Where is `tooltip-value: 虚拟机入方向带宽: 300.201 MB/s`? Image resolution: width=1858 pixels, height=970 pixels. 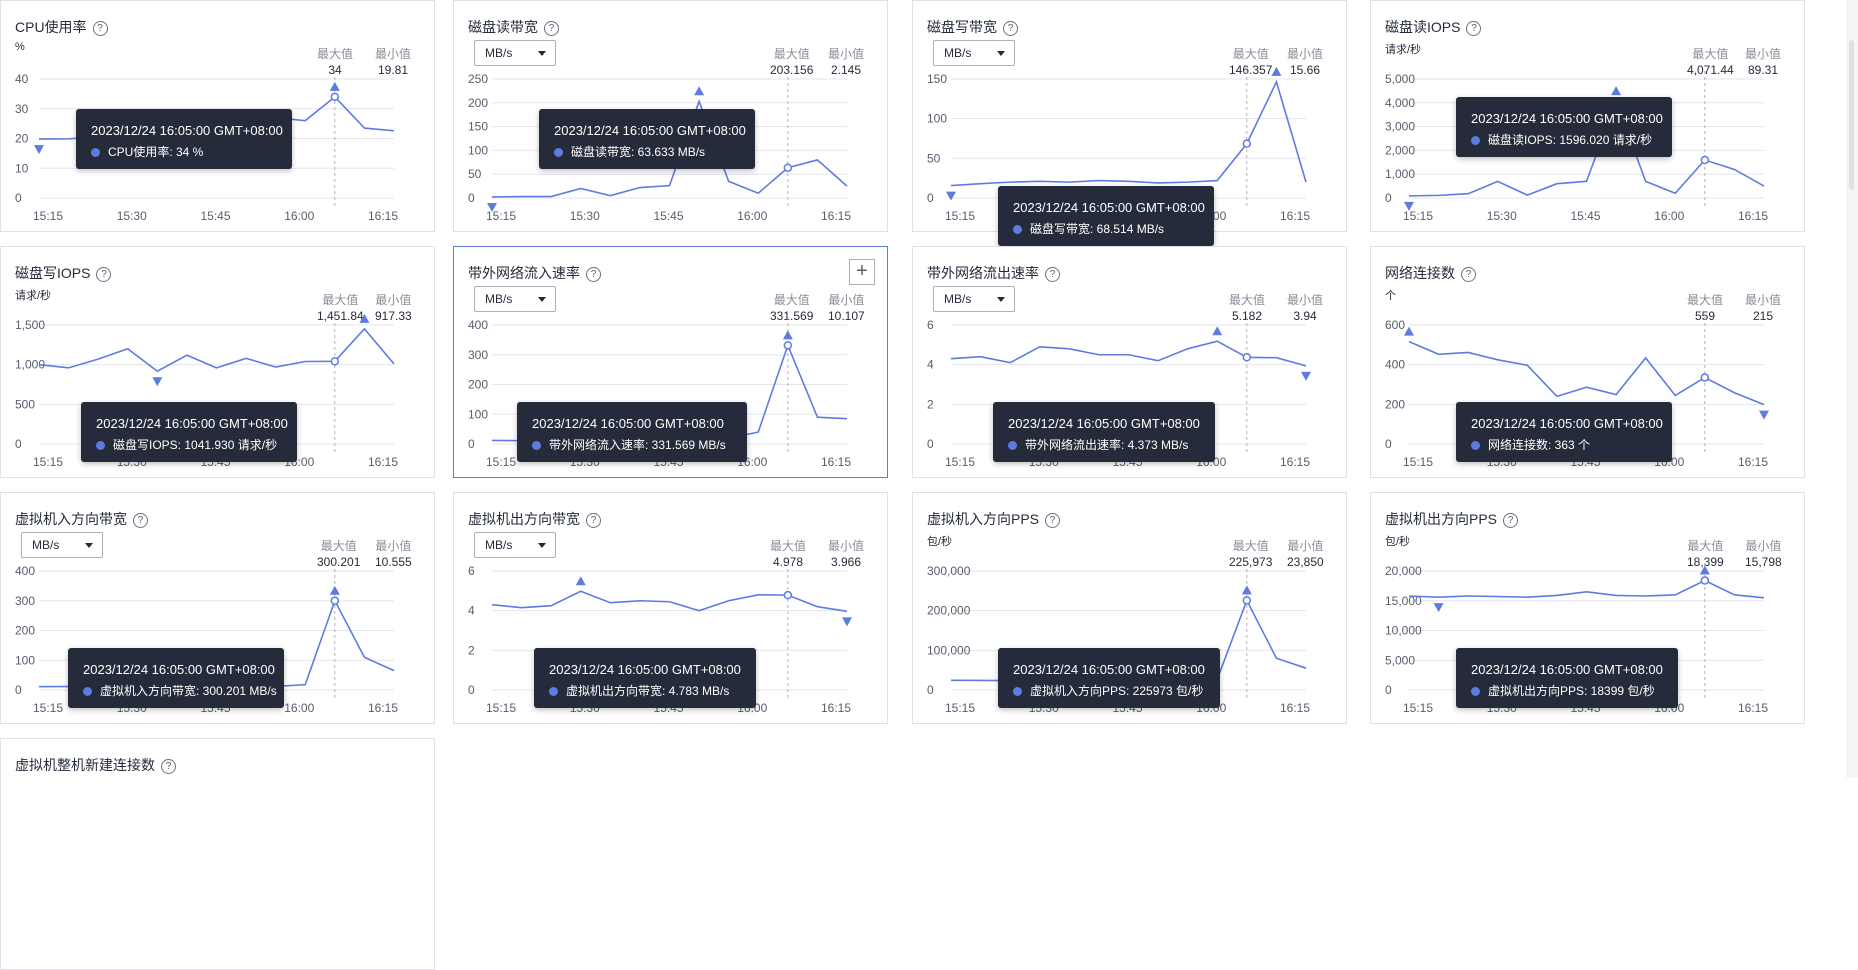 tooltip-value: 虚拟机入方向带宽: 300.201 MB/s is located at coordinates (188, 691).